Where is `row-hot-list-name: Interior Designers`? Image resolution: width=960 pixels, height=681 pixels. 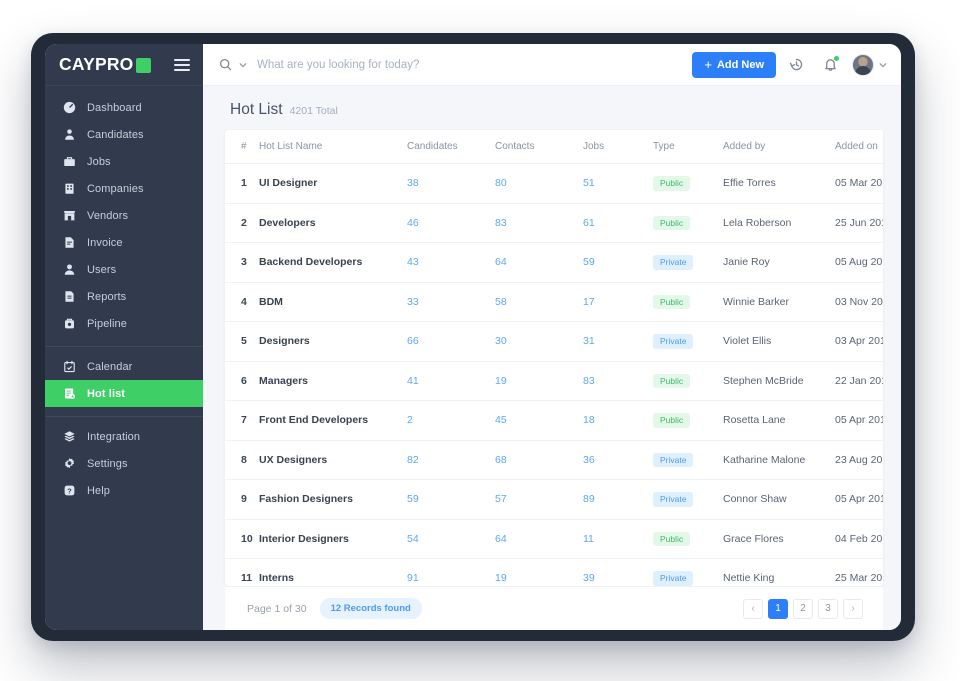
row-hot-list-name: Interior Designers is located at coordinates (333, 539).